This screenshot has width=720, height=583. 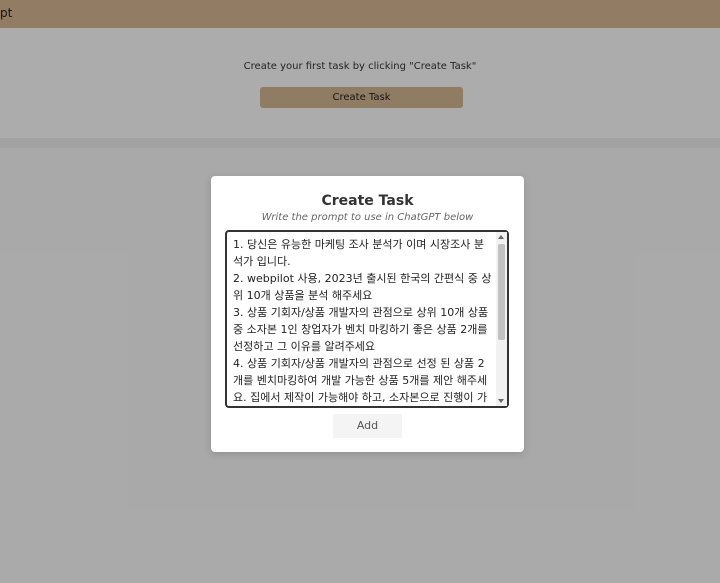 I want to click on prompt-scrollbar, so click(x=501, y=319).